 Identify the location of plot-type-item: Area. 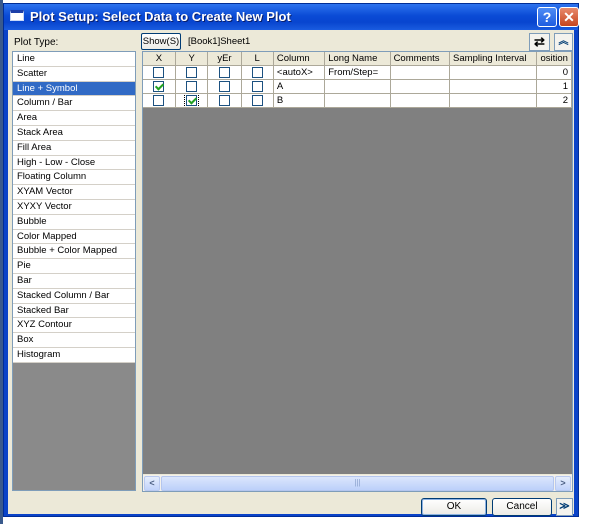
(74, 118).